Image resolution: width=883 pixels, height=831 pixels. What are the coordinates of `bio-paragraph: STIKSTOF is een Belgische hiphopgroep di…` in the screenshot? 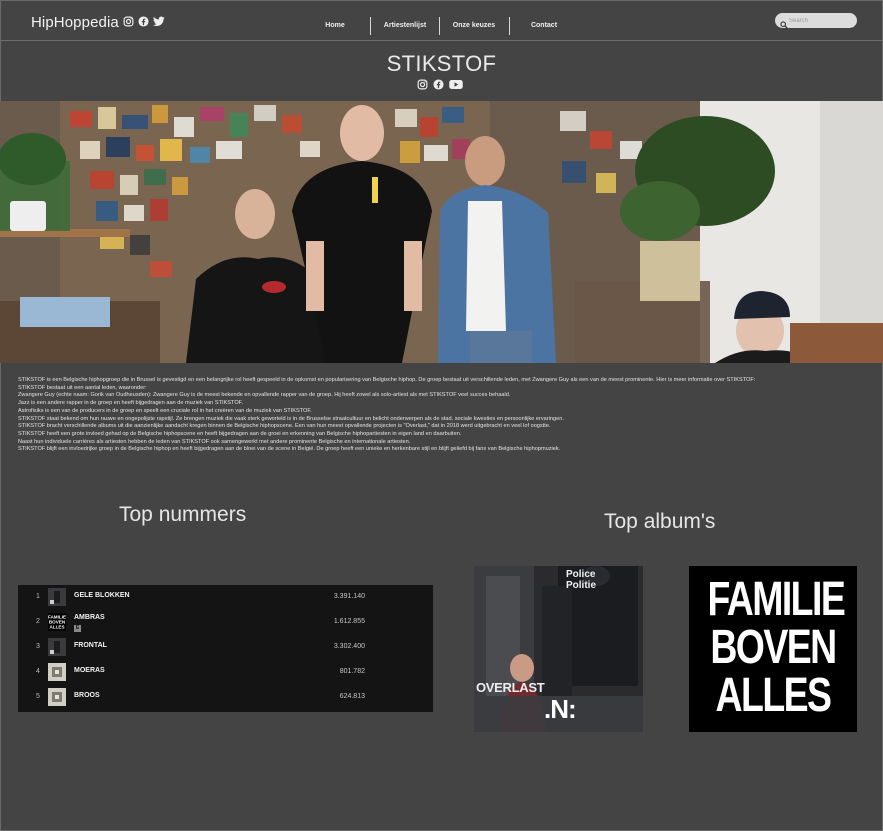 It's located at (387, 380).